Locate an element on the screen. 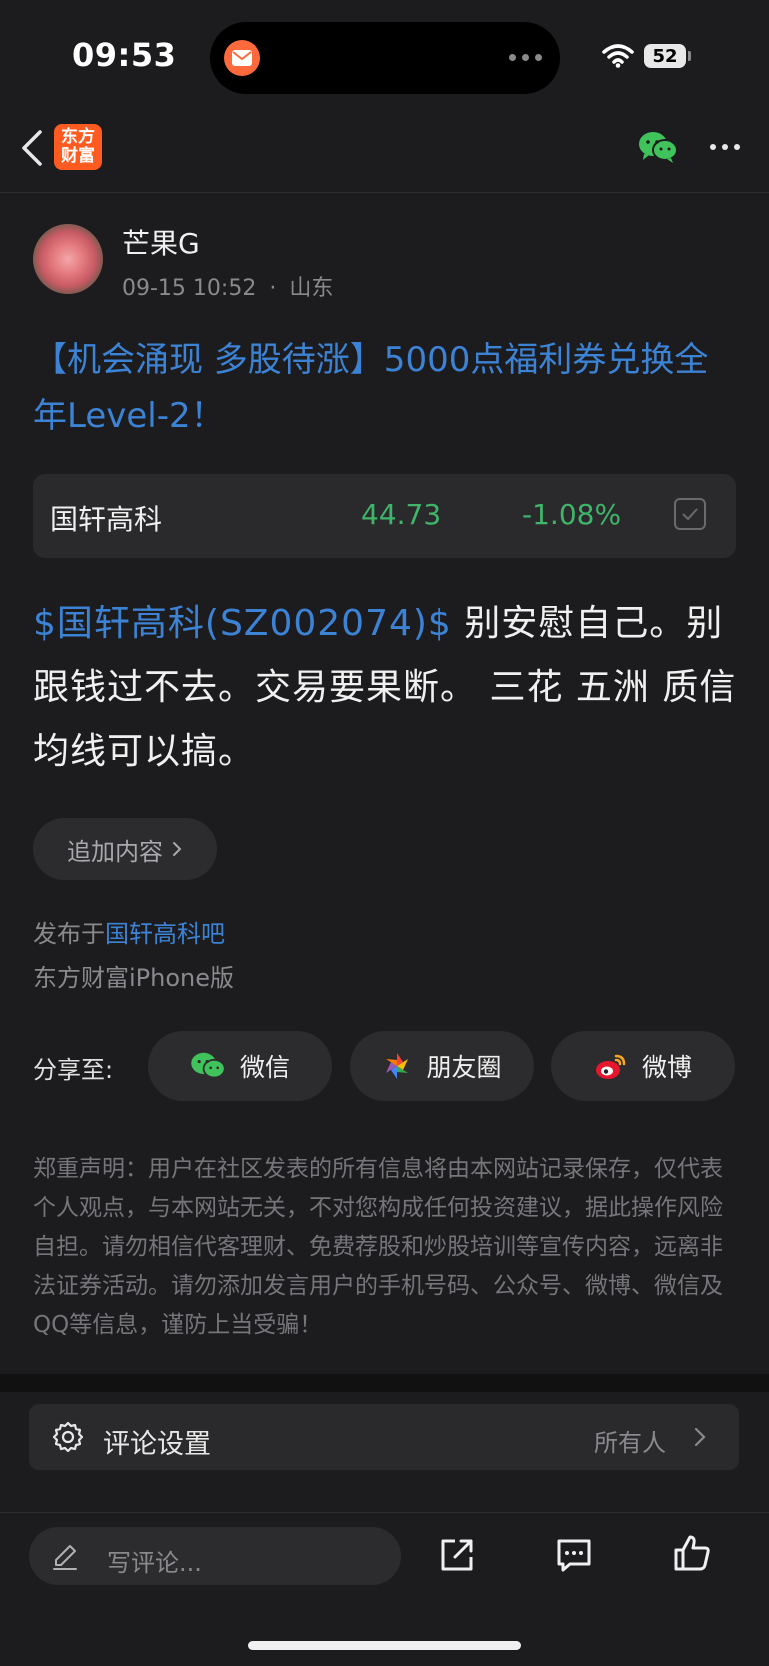 The width and height of the screenshot is (769, 1666). wechat-share-icon is located at coordinates (658, 149).